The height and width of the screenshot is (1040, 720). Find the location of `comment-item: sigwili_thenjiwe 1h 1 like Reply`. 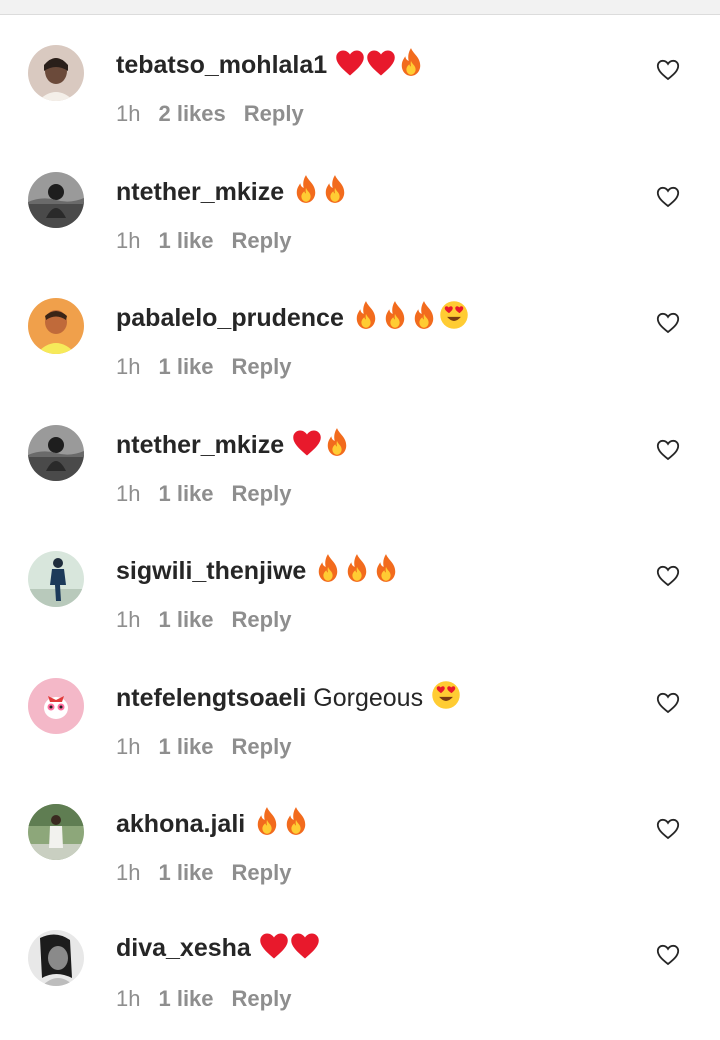

comment-item: sigwili_thenjiwe 1h 1 like Reply is located at coordinates (360, 606).